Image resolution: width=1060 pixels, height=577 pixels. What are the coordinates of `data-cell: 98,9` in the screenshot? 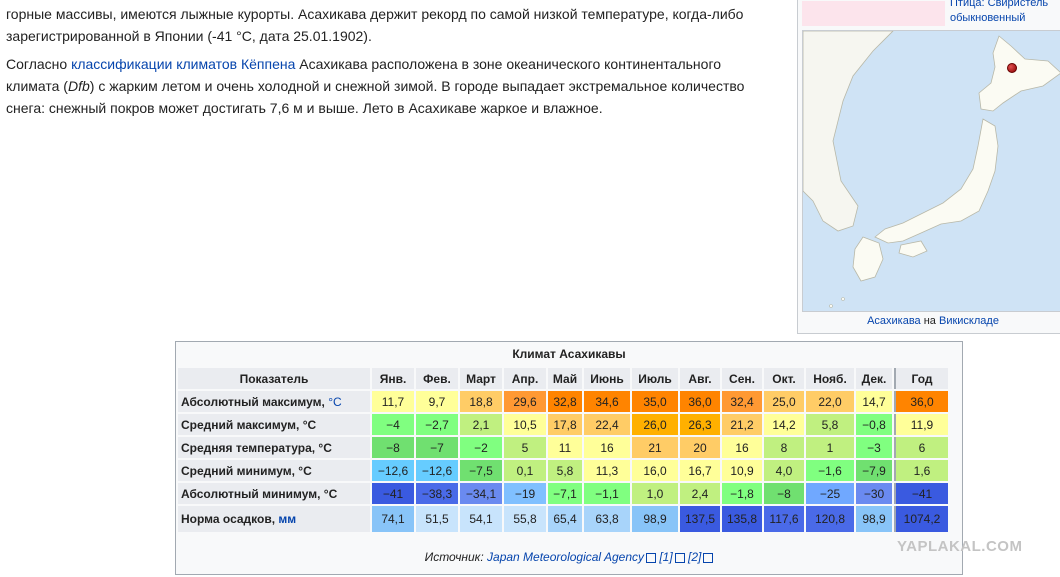 It's located at (655, 519).